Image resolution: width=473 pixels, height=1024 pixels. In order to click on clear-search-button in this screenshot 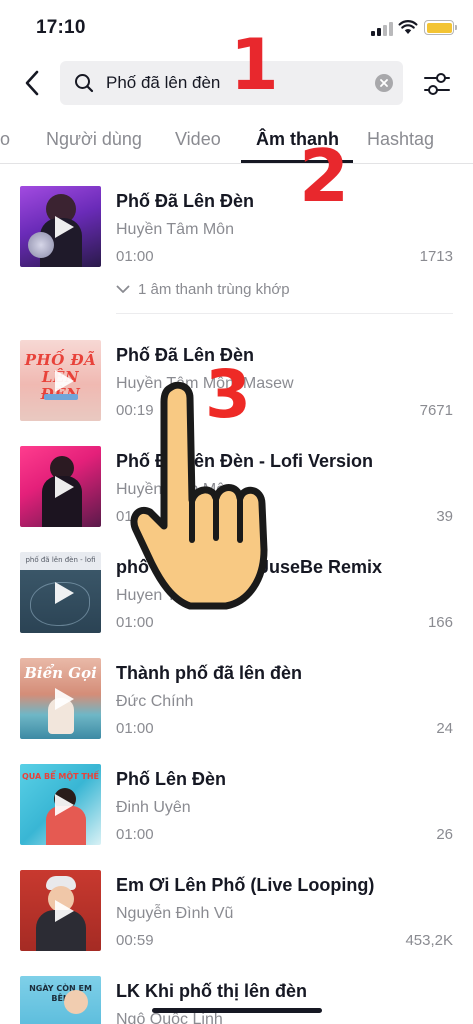, I will do `click(384, 83)`.